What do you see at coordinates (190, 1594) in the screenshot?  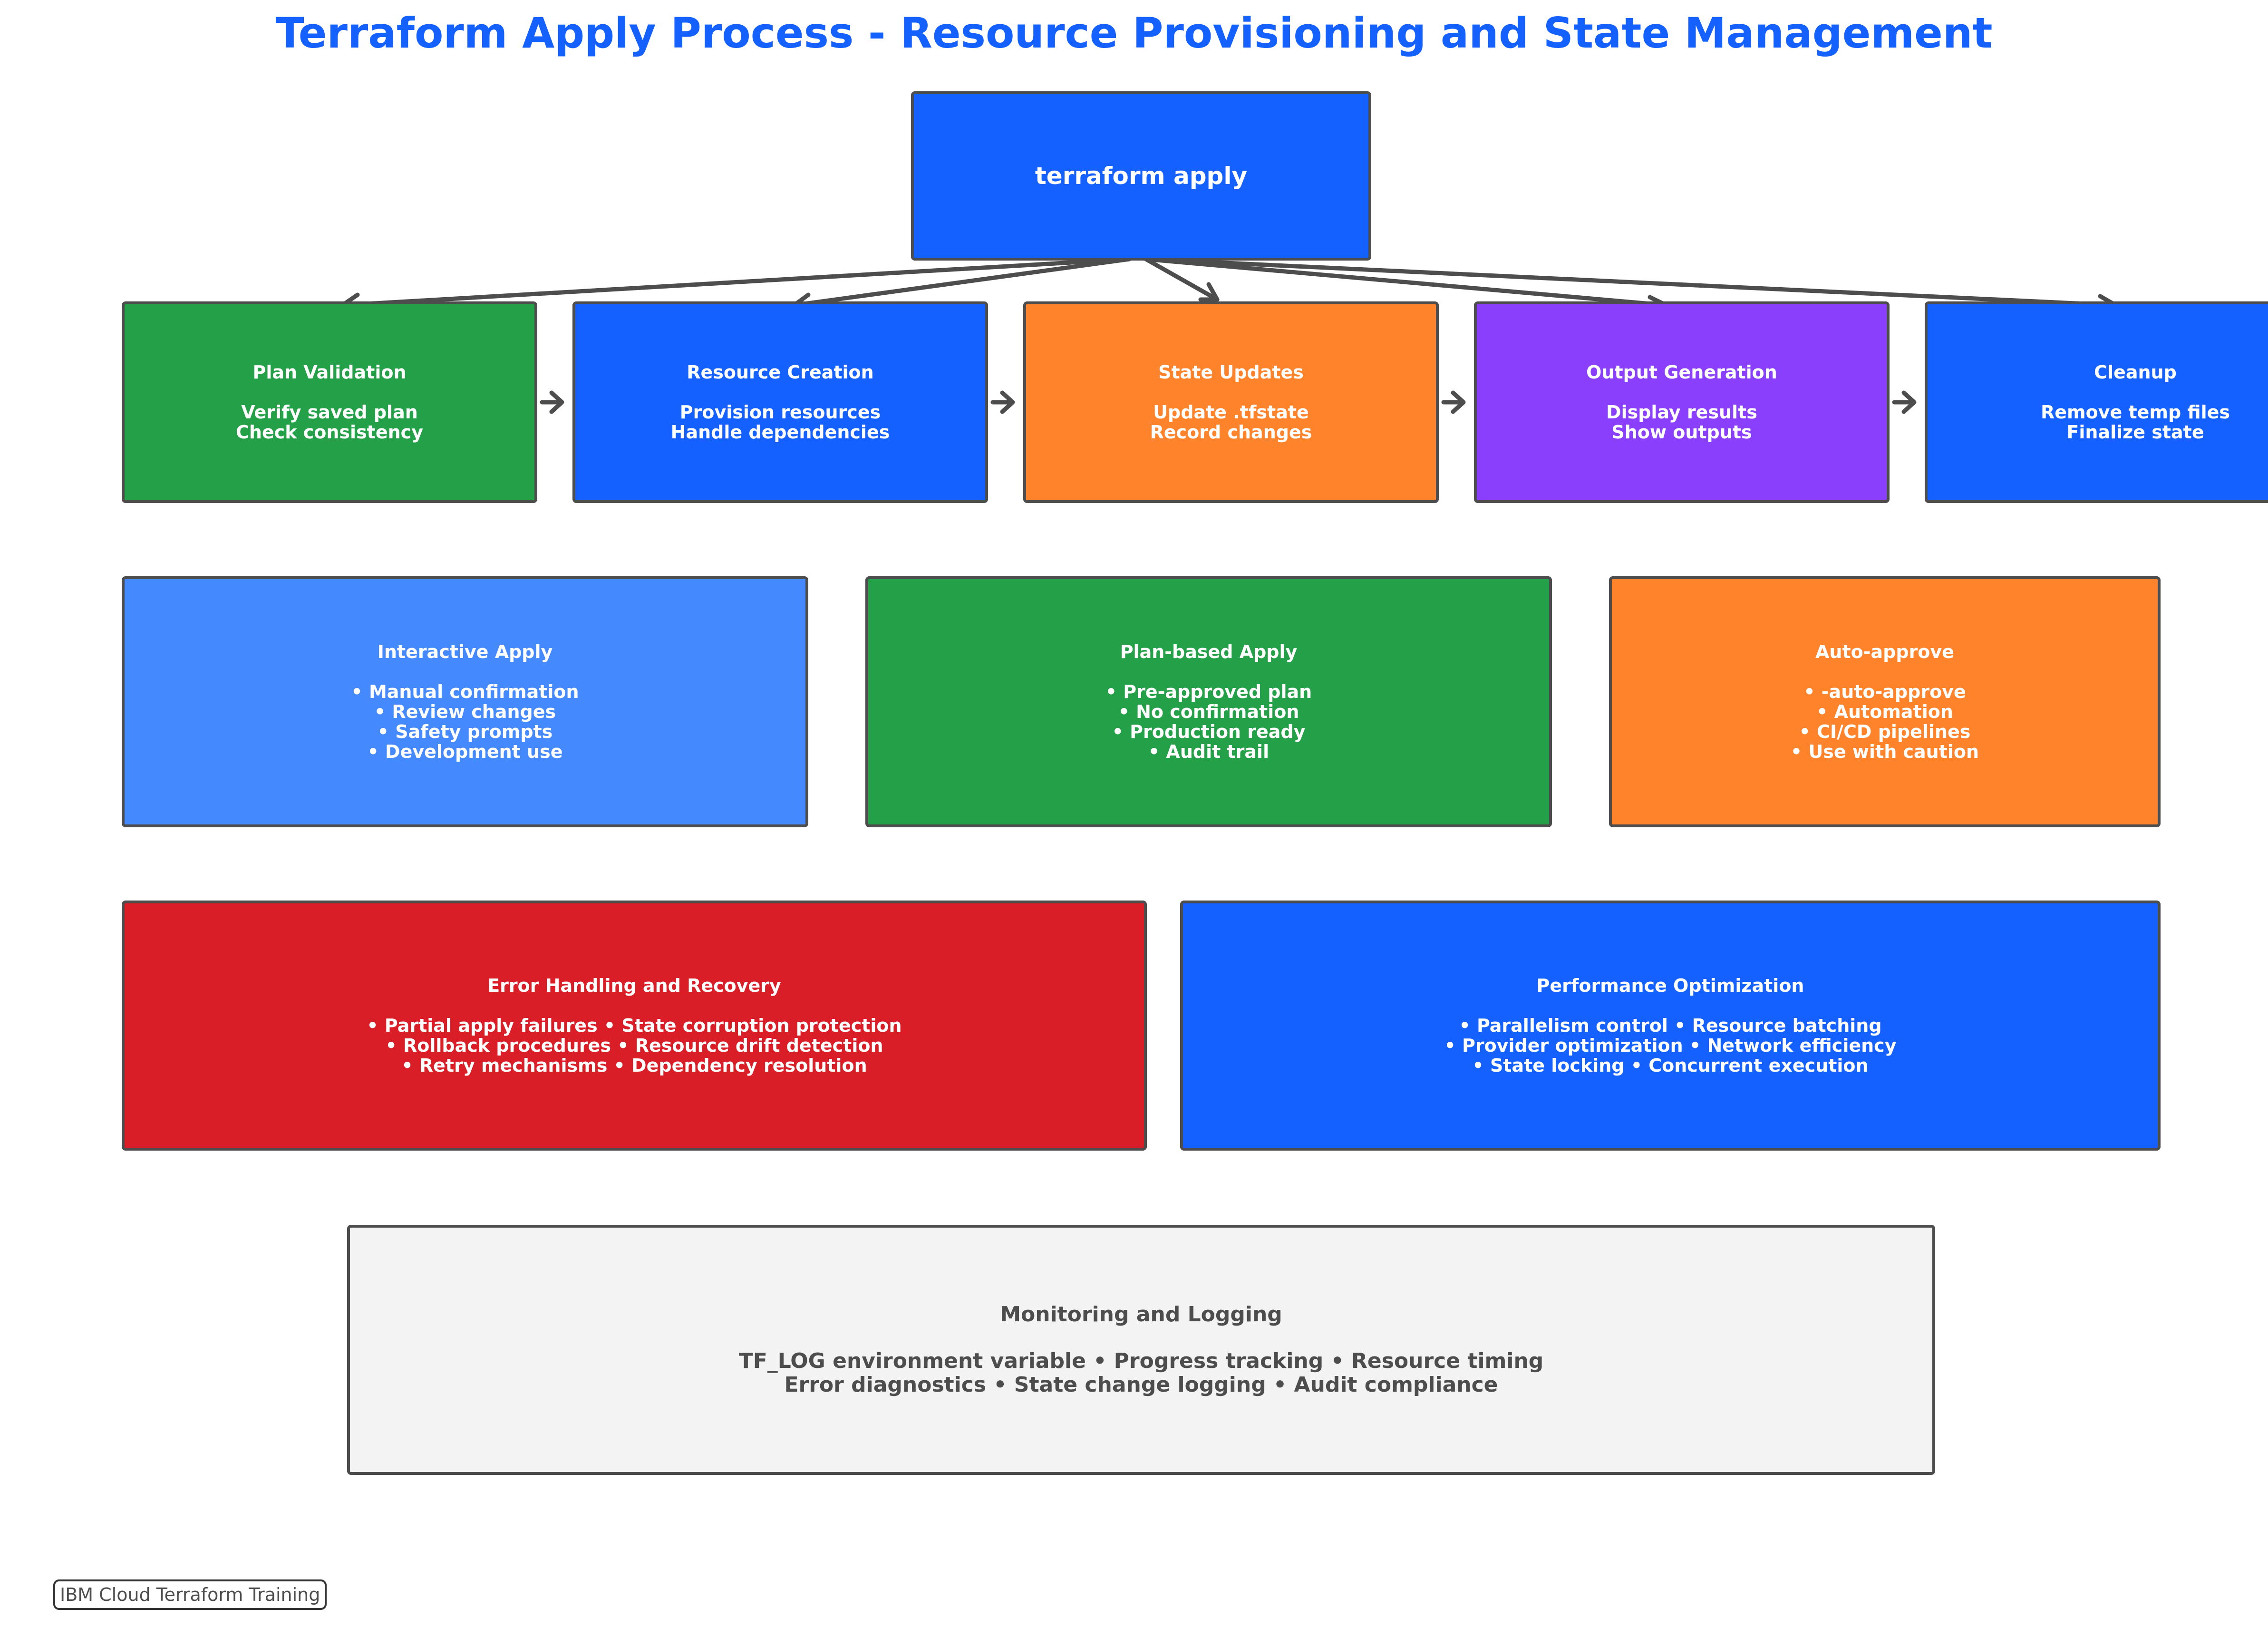 I see `footer-badge: IBM Cloud Terraform Training` at bounding box center [190, 1594].